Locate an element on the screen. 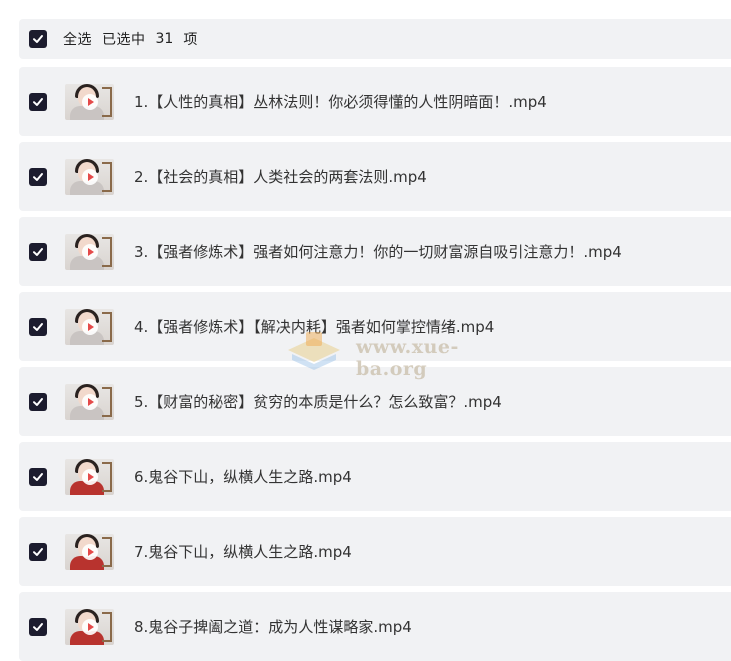 The image size is (731, 661). selected-prefix: 已选中 is located at coordinates (124, 40).